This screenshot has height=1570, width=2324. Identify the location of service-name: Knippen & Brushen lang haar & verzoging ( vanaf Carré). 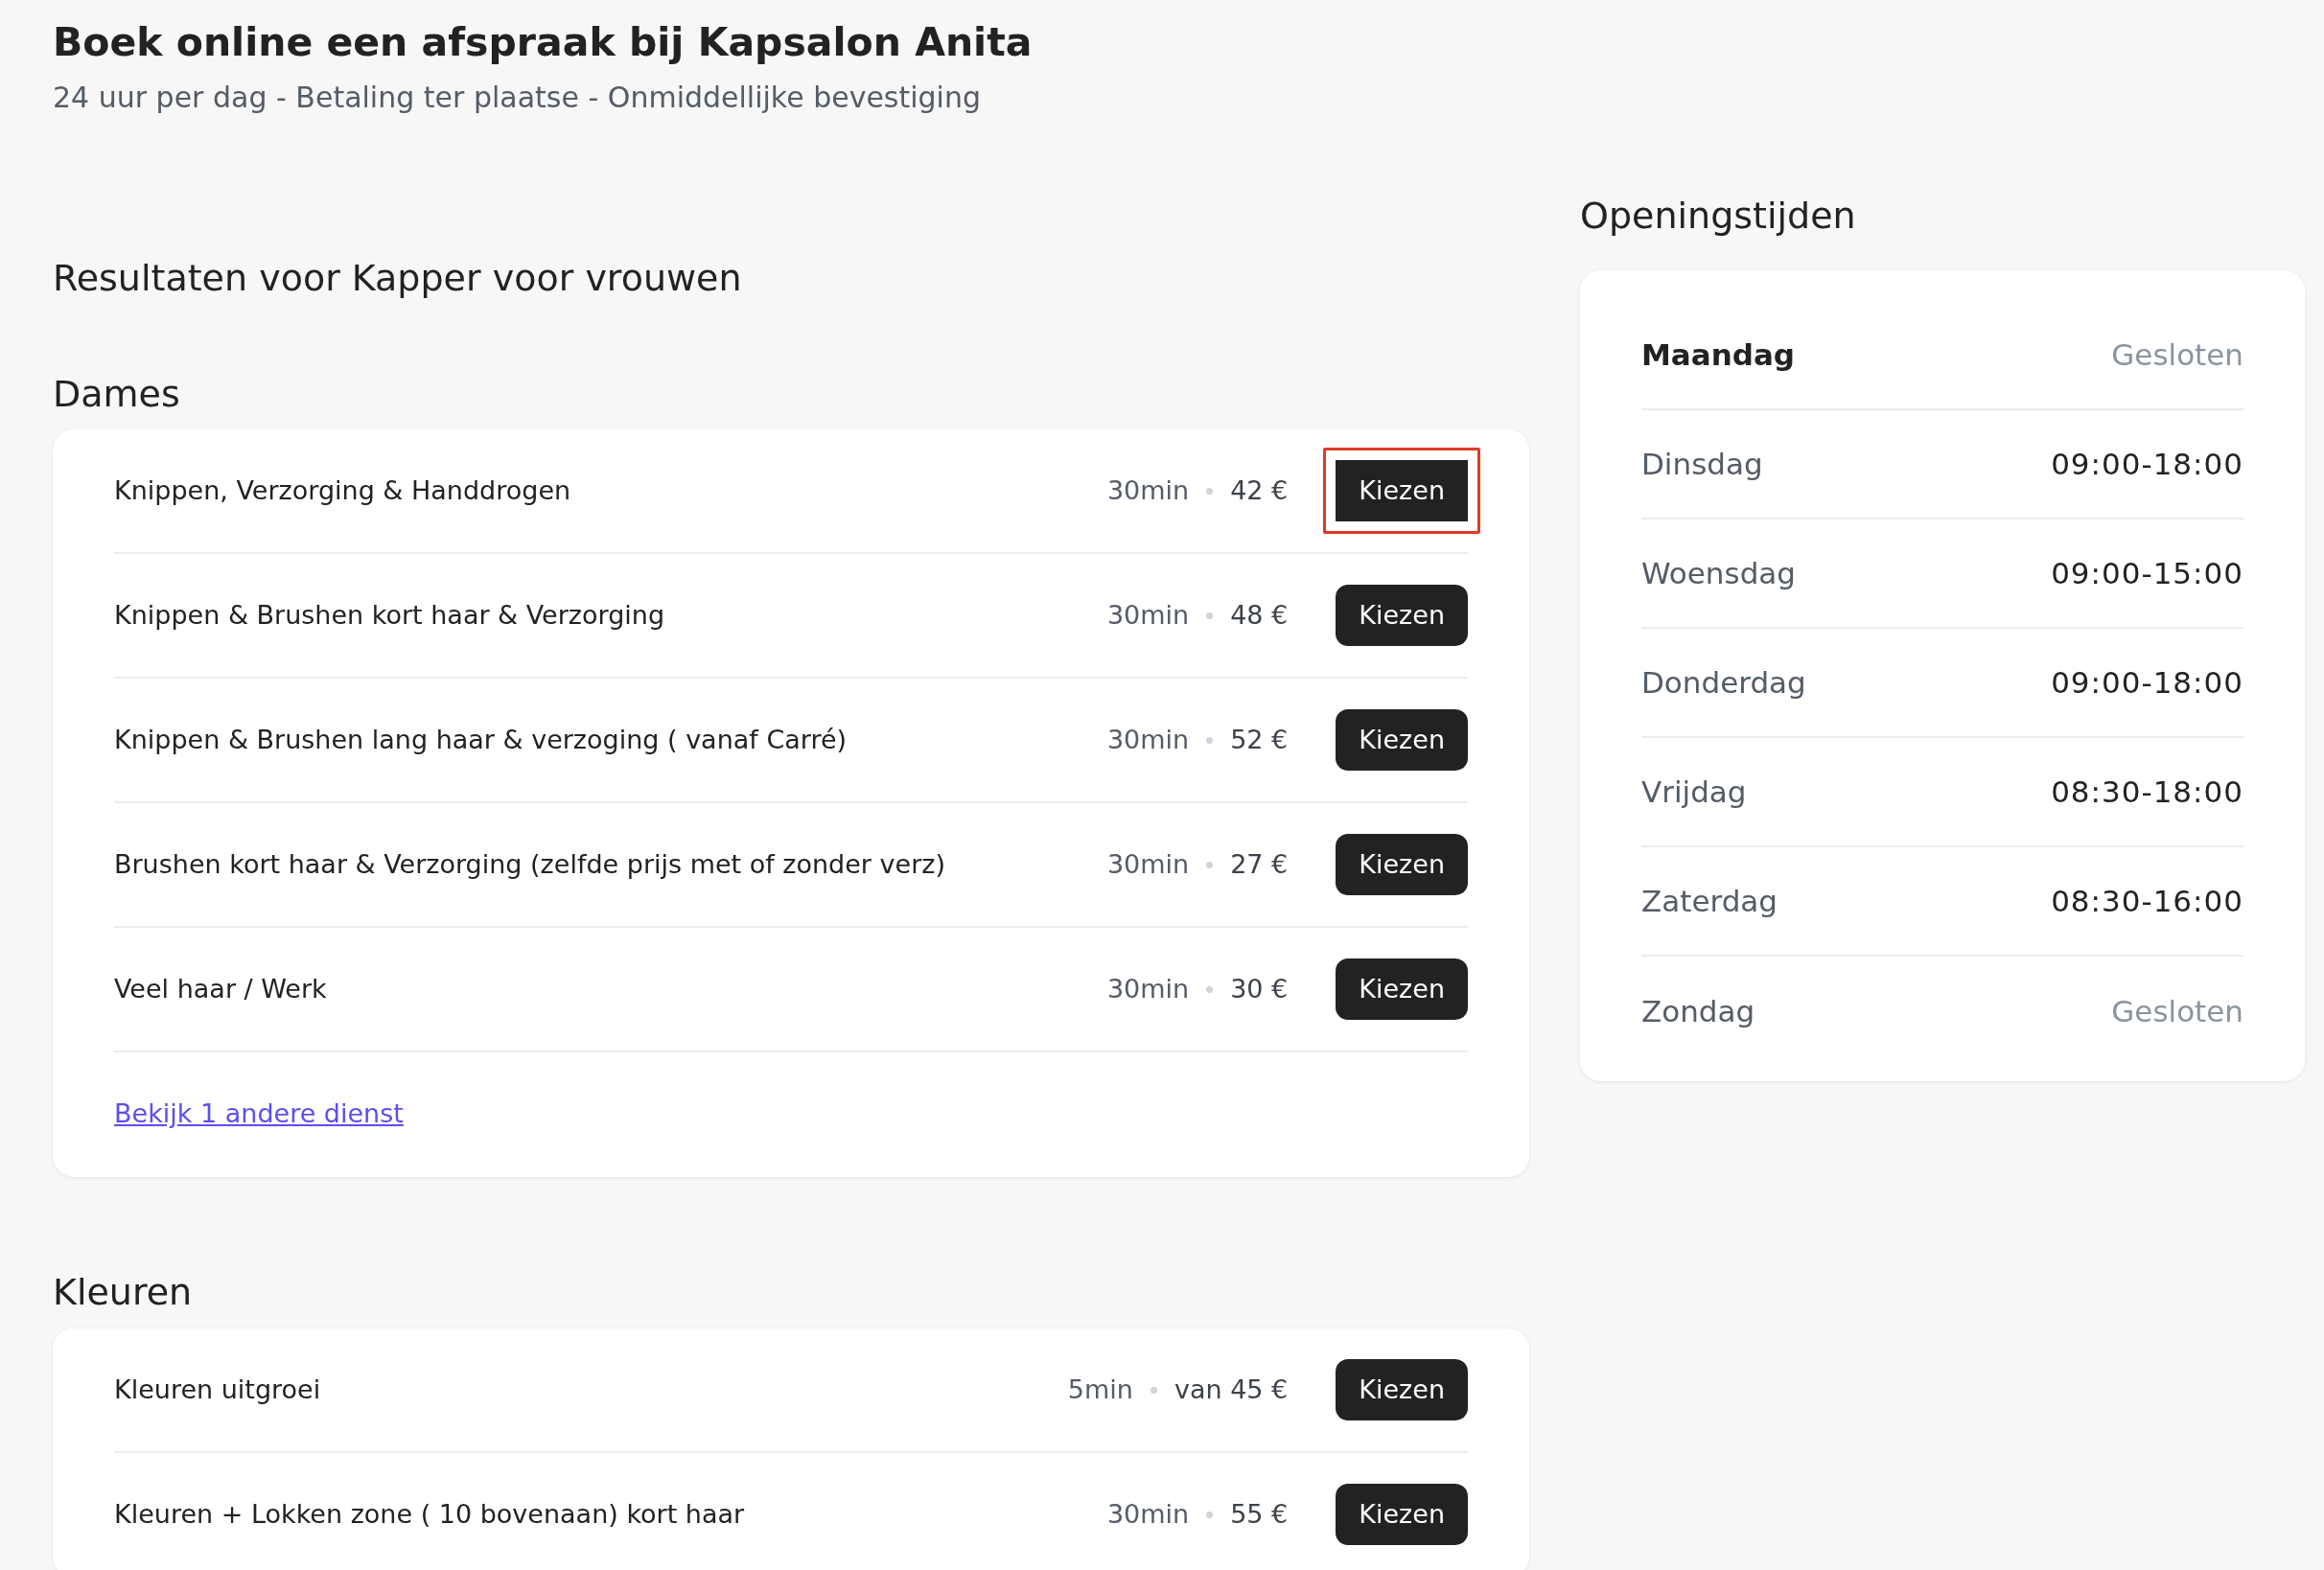
(481, 741).